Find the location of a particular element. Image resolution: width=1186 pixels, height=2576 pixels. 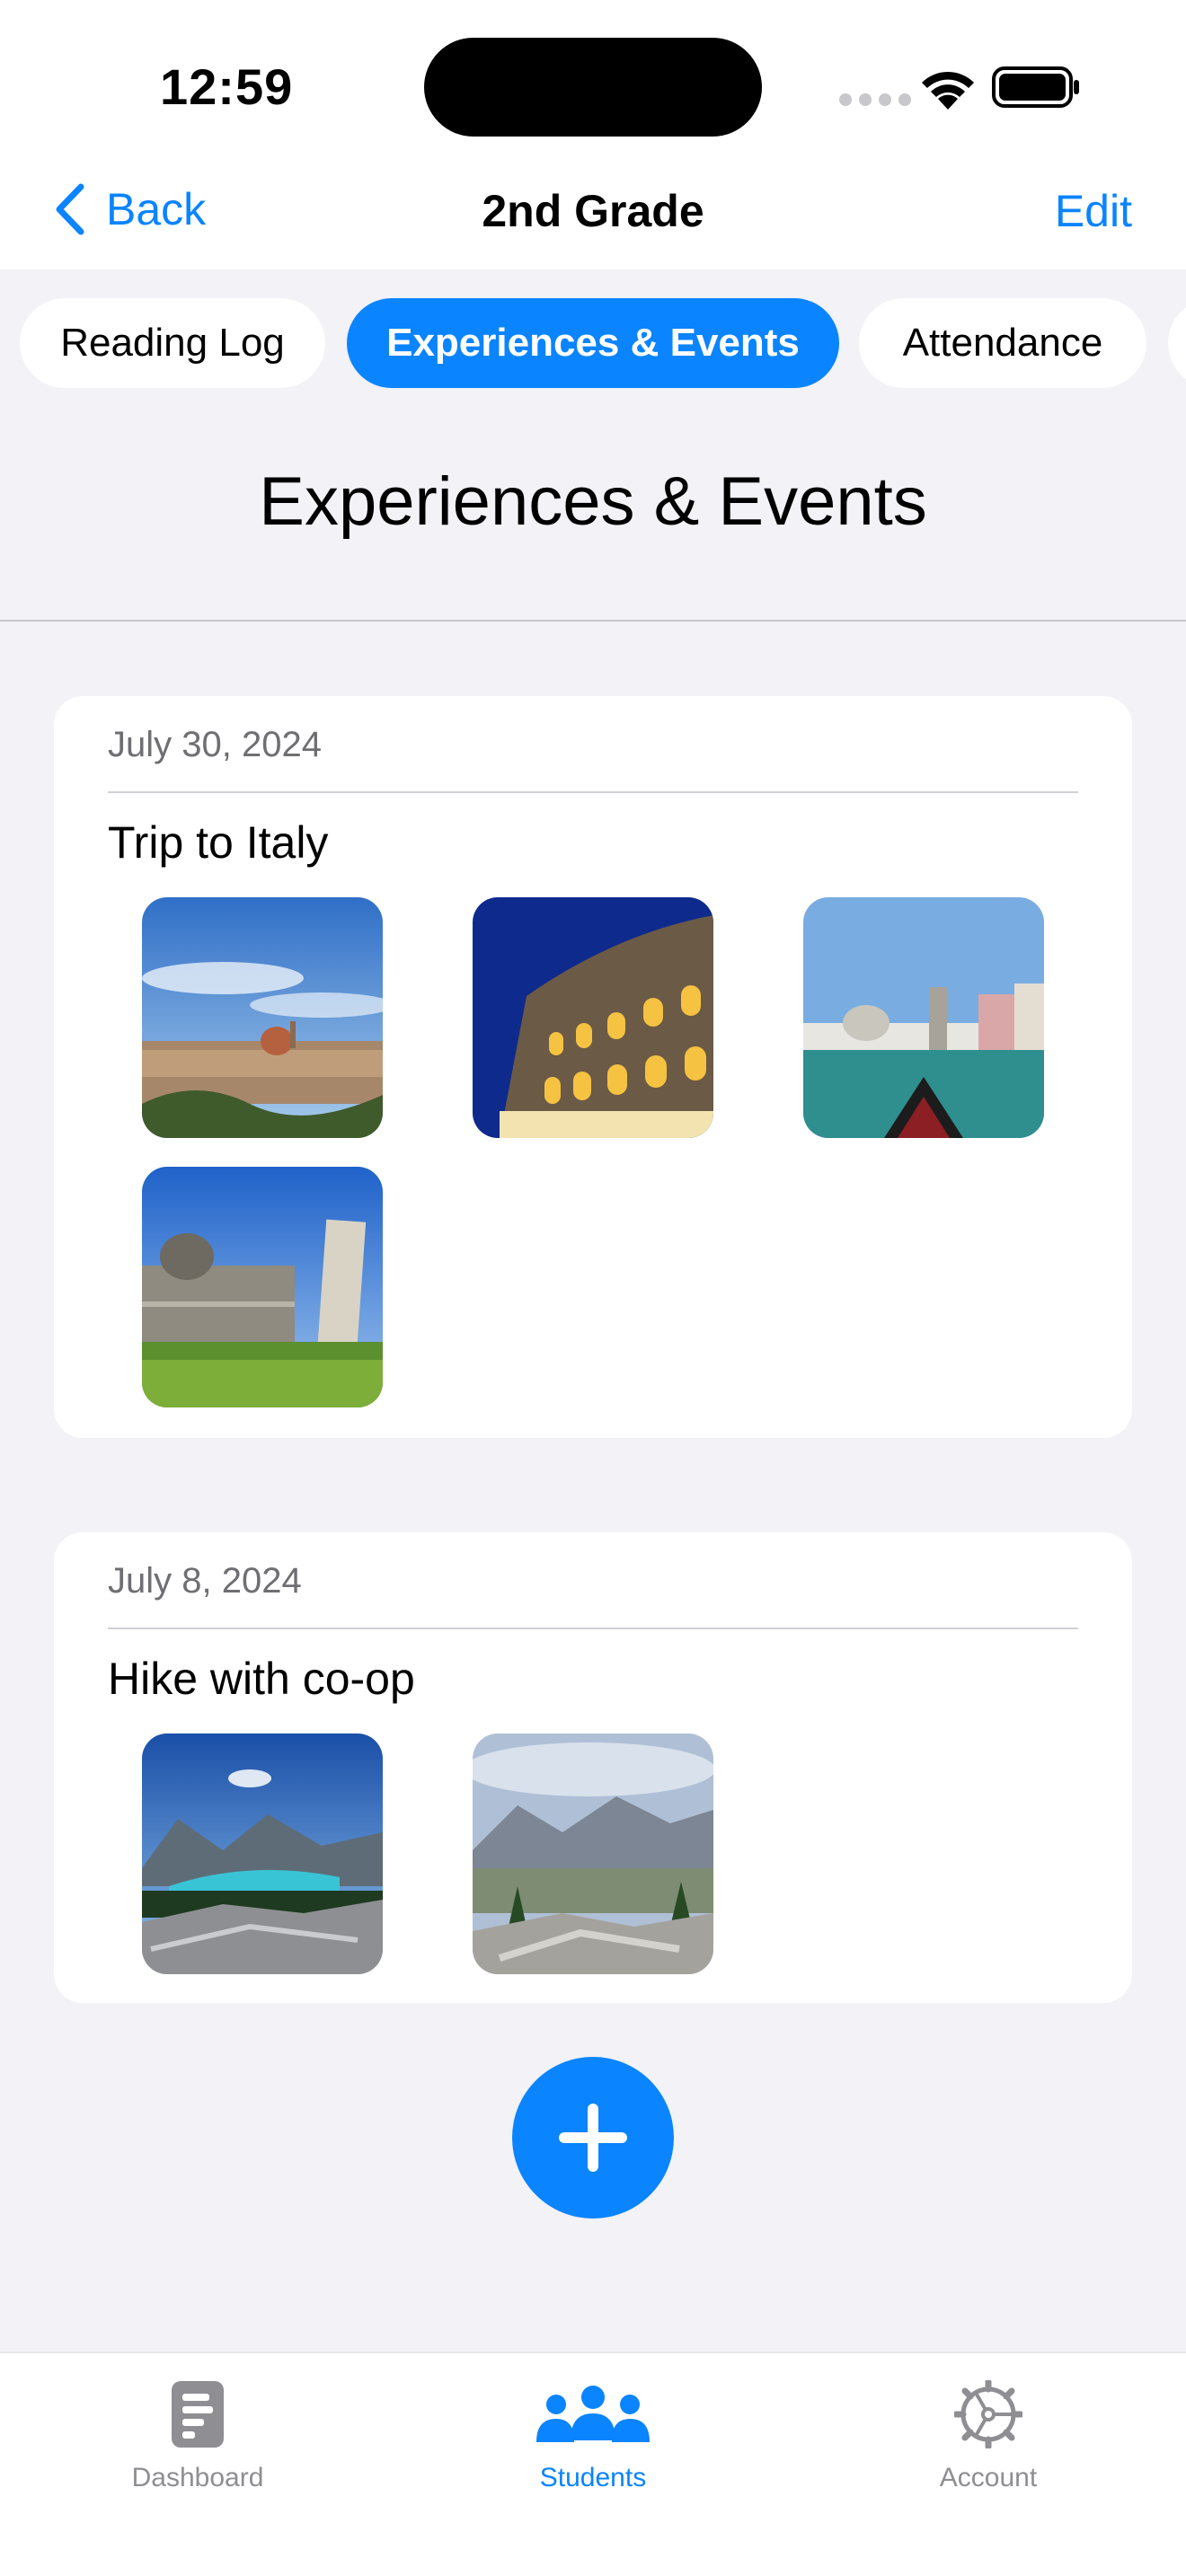

segment-attendance: Attendance is located at coordinates (1002, 343).